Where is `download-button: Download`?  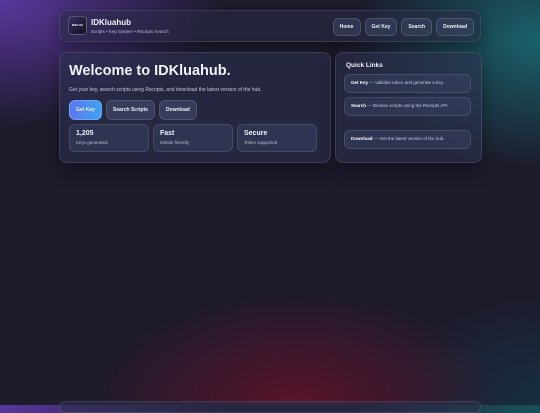
download-button: Download is located at coordinates (177, 110).